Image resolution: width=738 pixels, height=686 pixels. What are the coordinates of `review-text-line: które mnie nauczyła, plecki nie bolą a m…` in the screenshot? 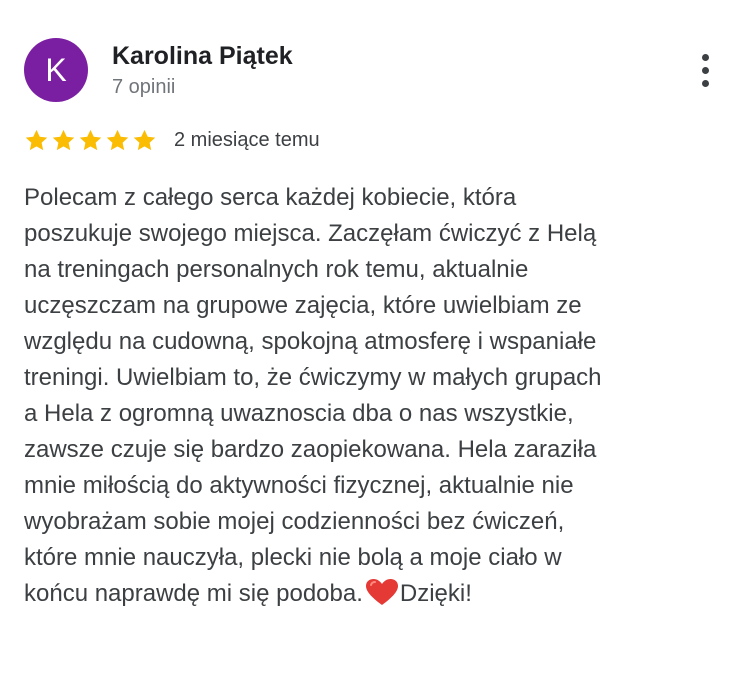 It's located at (293, 557).